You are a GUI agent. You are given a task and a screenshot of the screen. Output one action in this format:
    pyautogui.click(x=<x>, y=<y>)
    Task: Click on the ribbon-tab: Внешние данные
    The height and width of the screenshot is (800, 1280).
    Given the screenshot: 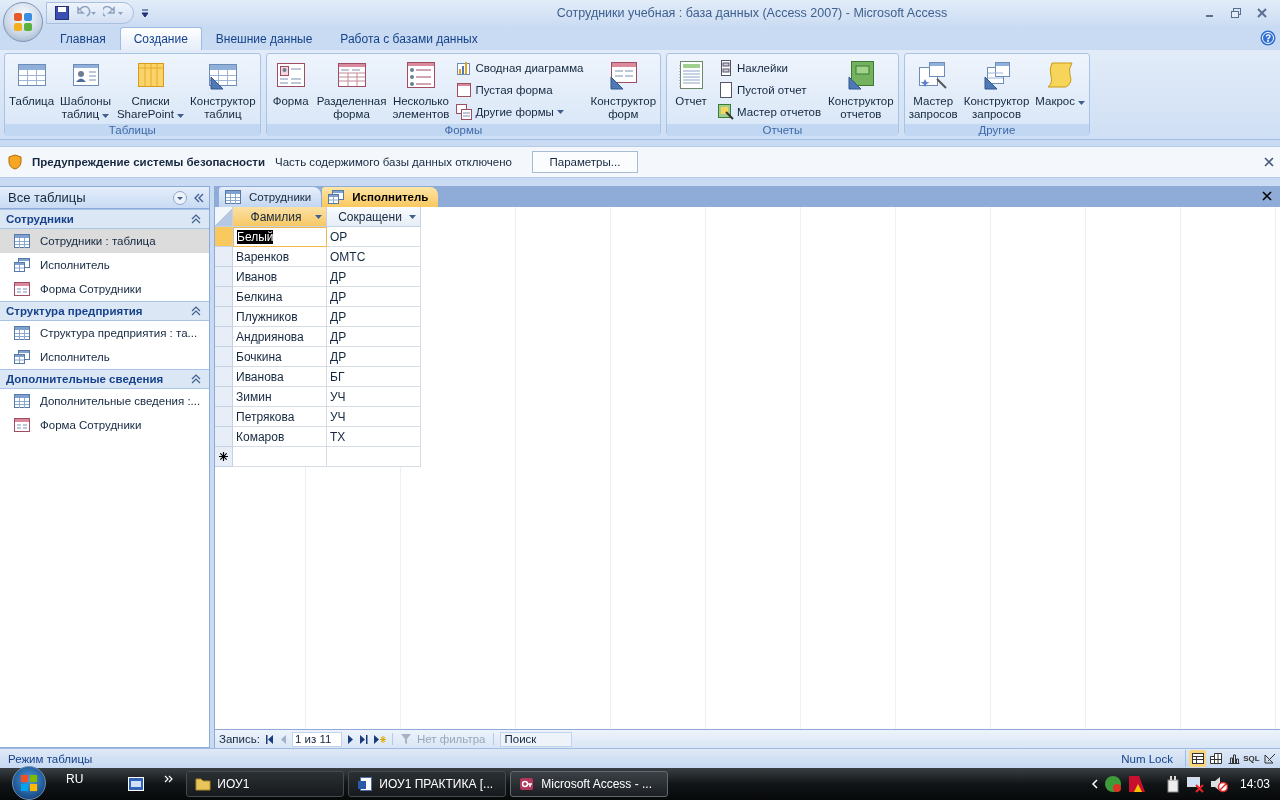 What is the action you would take?
    pyautogui.click(x=264, y=38)
    